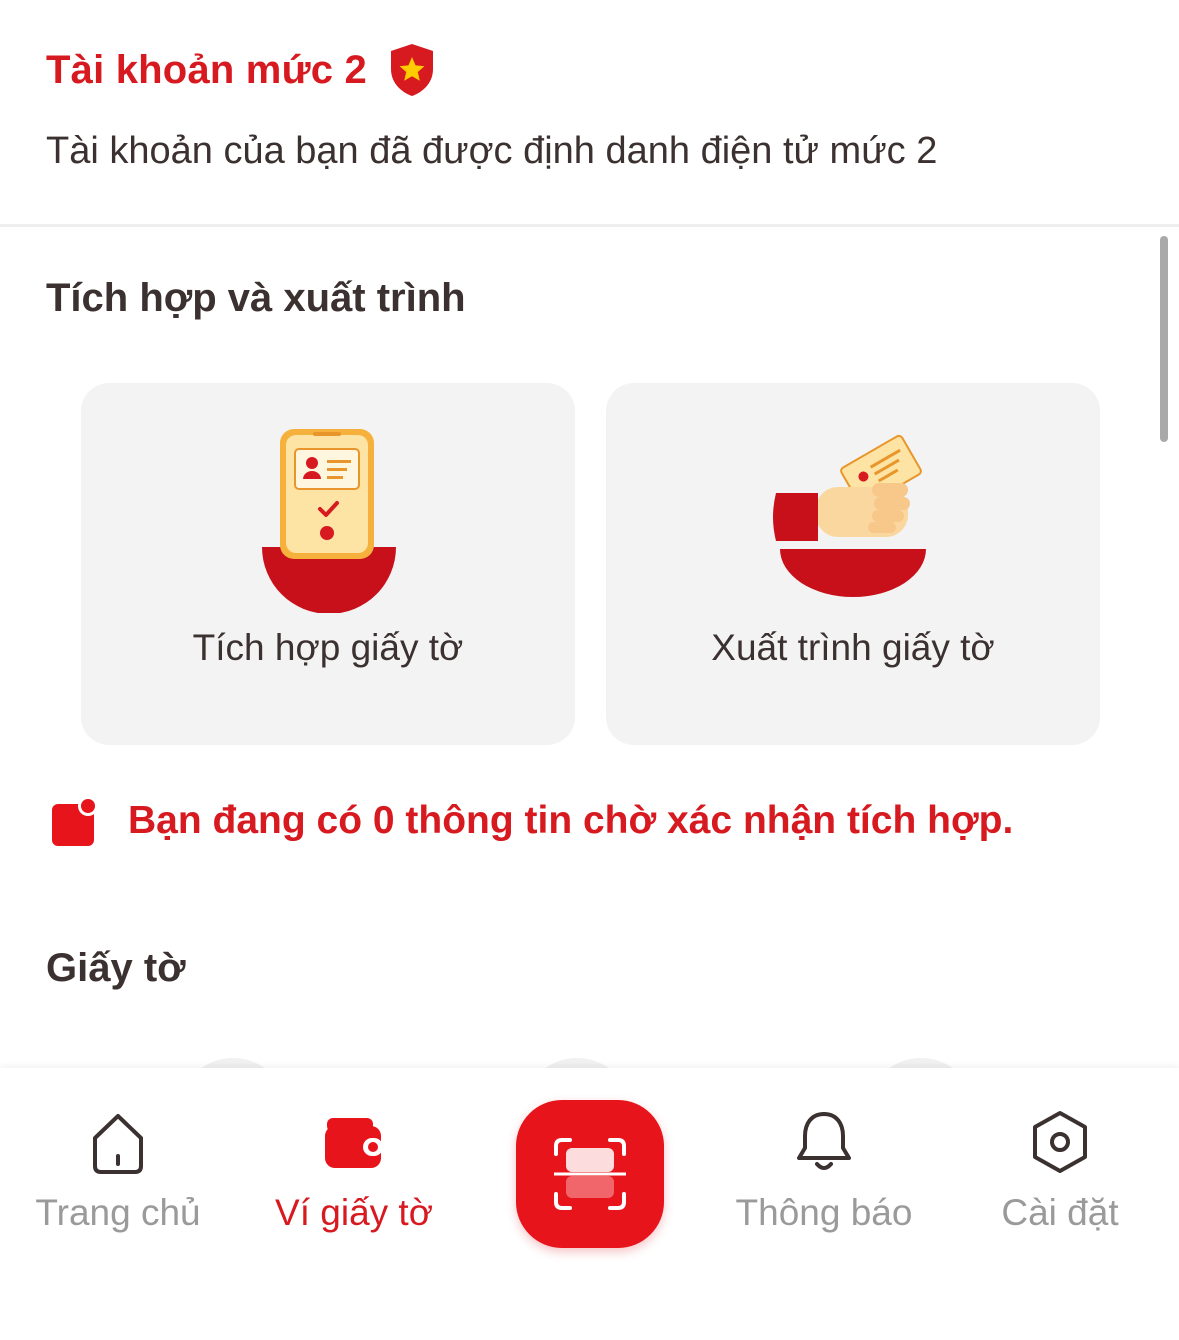  What do you see at coordinates (206, 69) in the screenshot?
I see `account-level-title: Tài khoản mức 2` at bounding box center [206, 69].